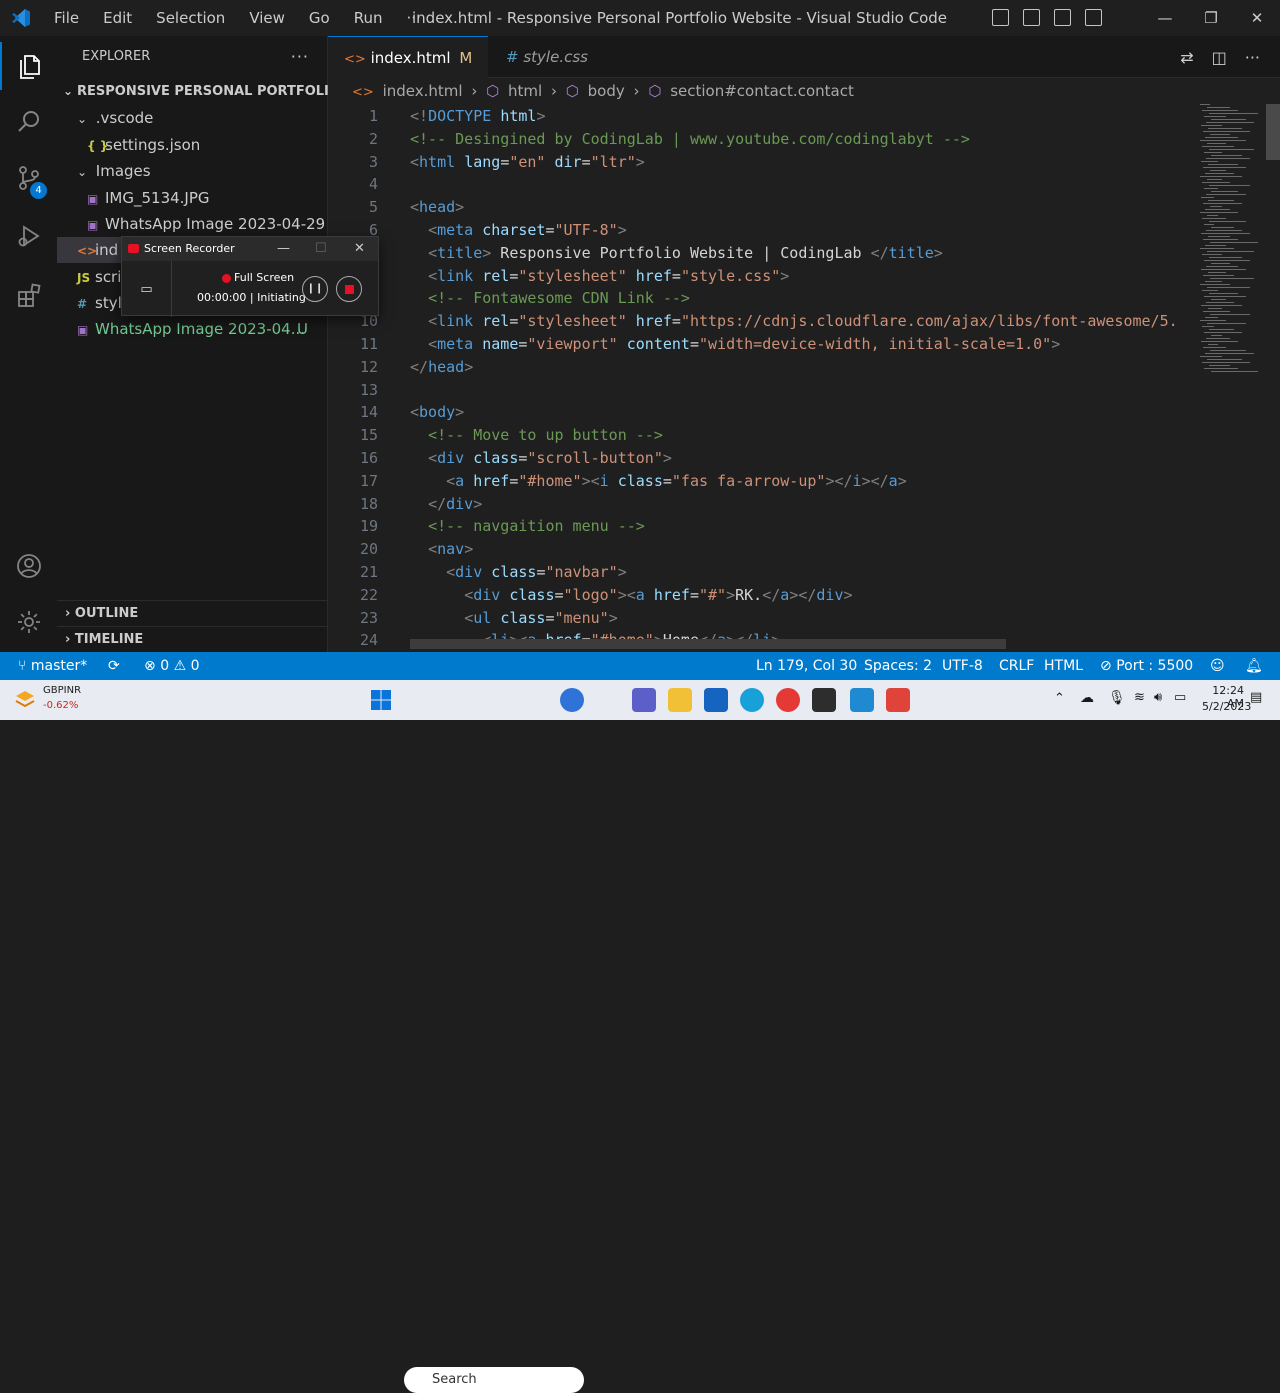 This screenshot has height=1393, width=1280. What do you see at coordinates (1146, 666) in the screenshot?
I see `live-server-port: ⊘ Port : 5500` at bounding box center [1146, 666].